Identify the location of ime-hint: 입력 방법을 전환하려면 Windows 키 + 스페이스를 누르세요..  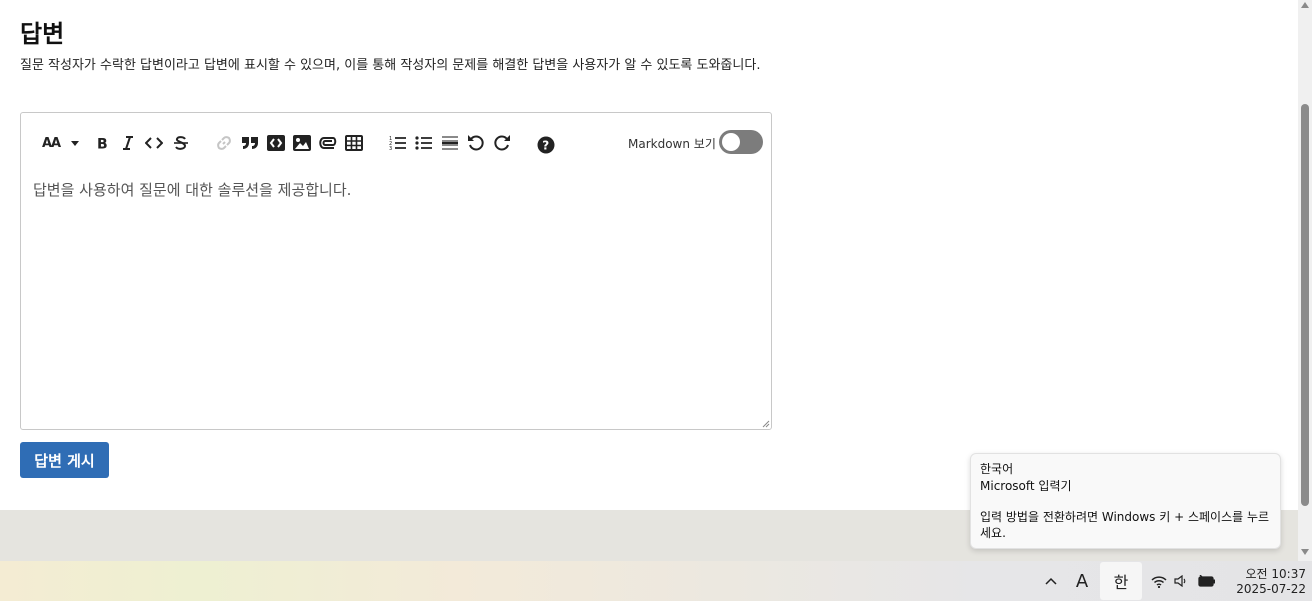
(1125, 525).